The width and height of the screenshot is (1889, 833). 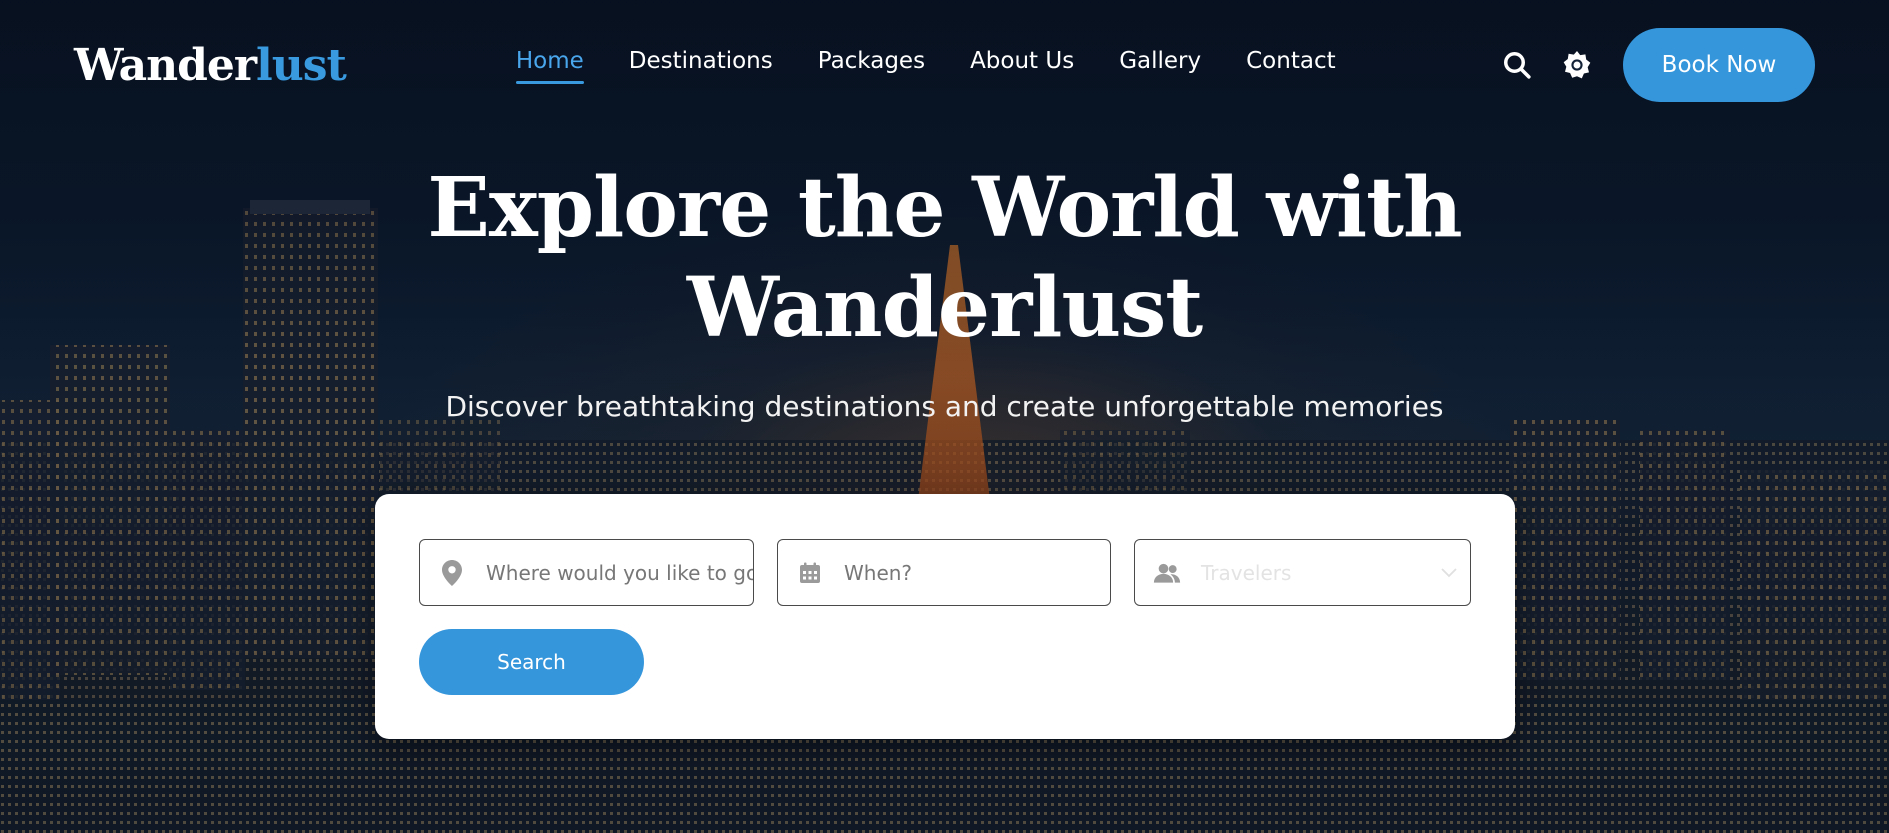 What do you see at coordinates (619, 572) in the screenshot?
I see `destination-input` at bounding box center [619, 572].